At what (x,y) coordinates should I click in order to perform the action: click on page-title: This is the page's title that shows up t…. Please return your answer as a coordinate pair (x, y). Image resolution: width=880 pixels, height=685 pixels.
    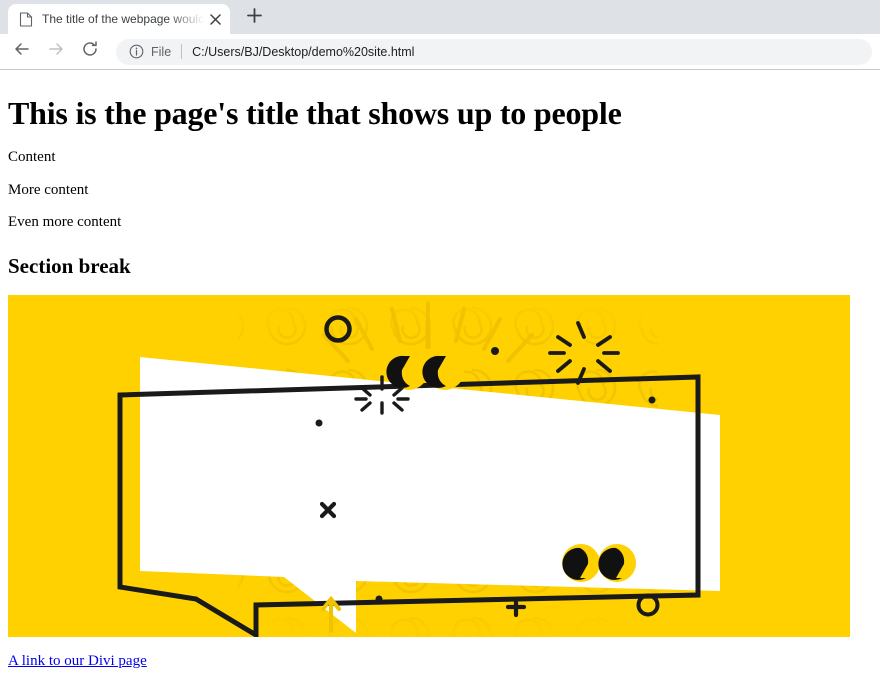
    Looking at the image, I should click on (315, 113).